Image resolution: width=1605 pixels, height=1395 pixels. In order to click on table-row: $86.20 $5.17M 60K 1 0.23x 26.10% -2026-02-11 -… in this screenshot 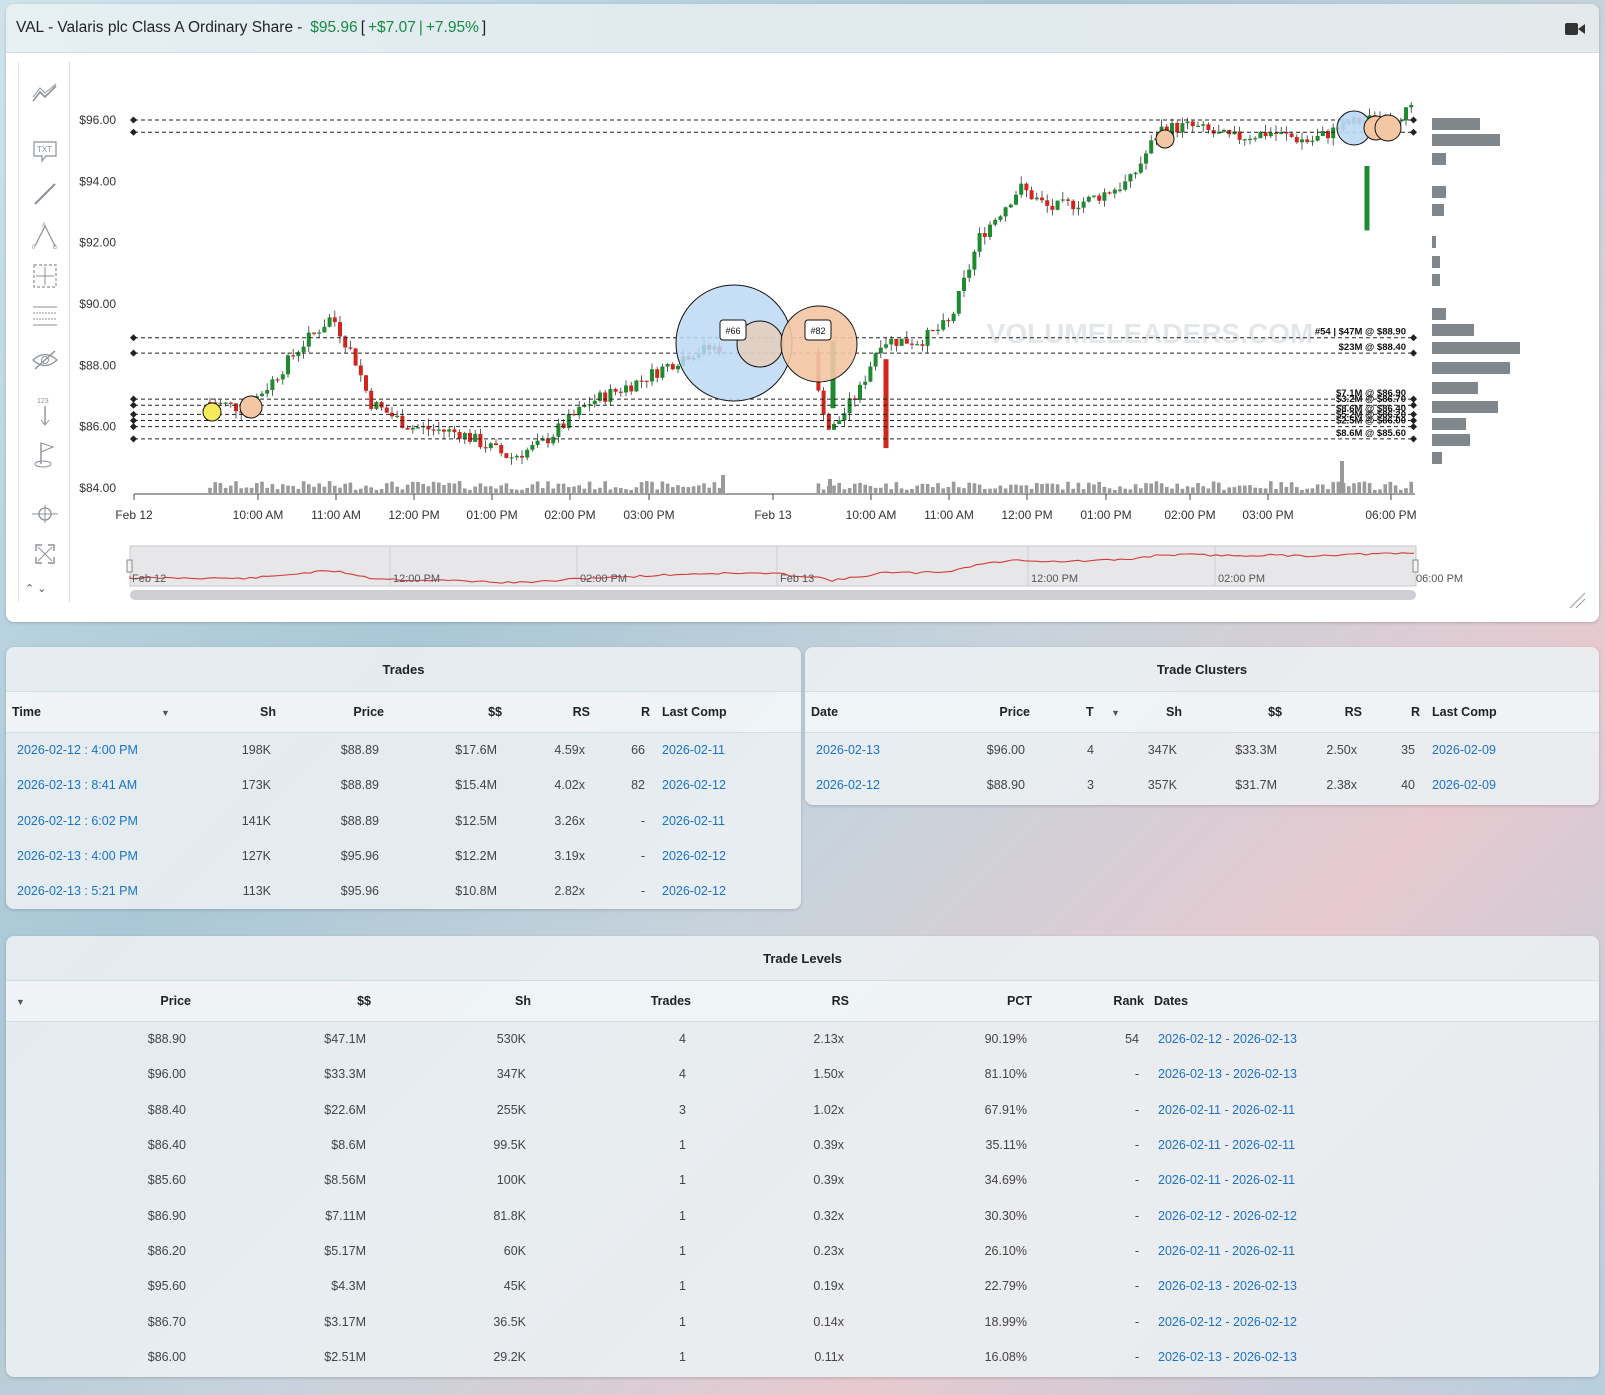, I will do `click(802, 1250)`.